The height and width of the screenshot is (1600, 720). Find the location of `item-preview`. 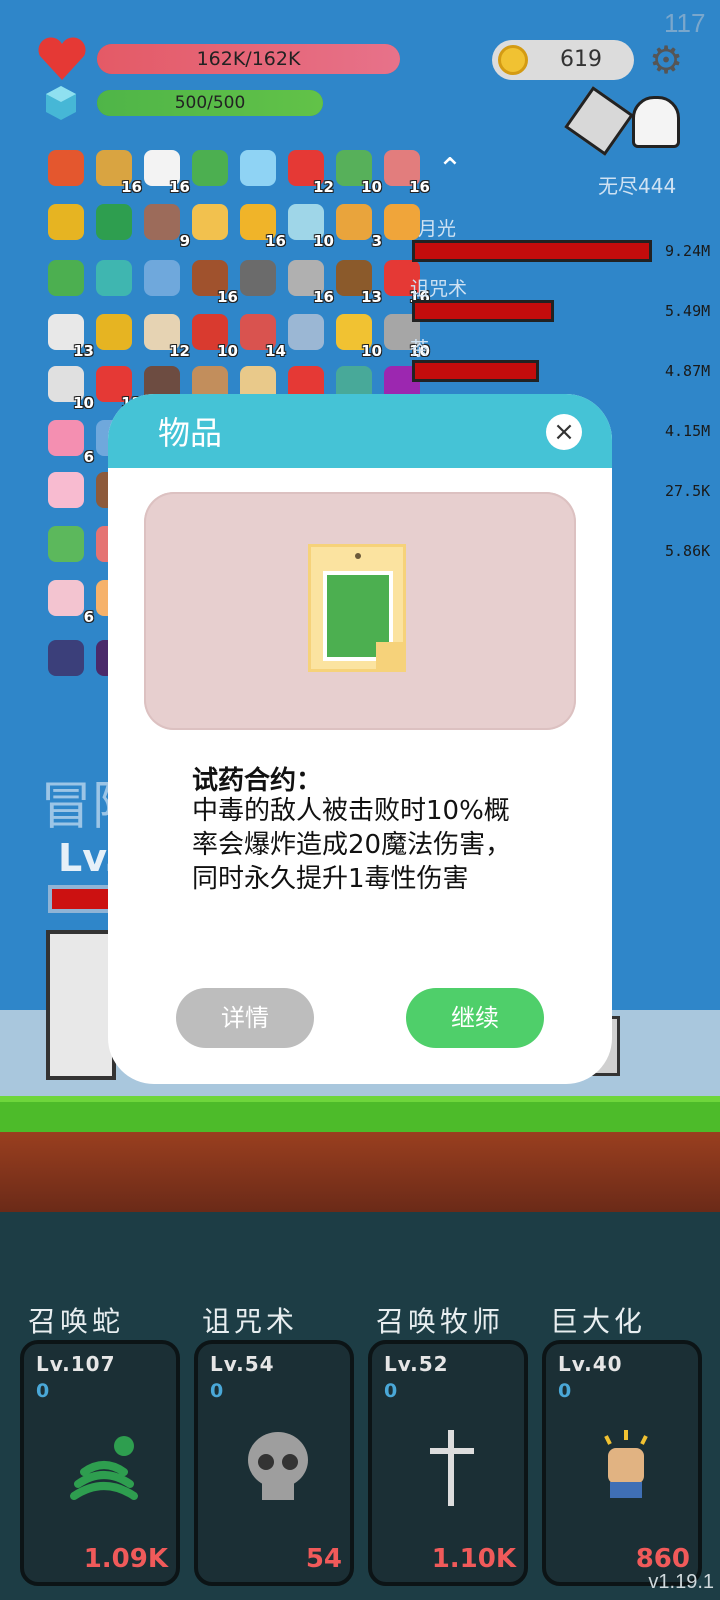

item-preview is located at coordinates (360, 611).